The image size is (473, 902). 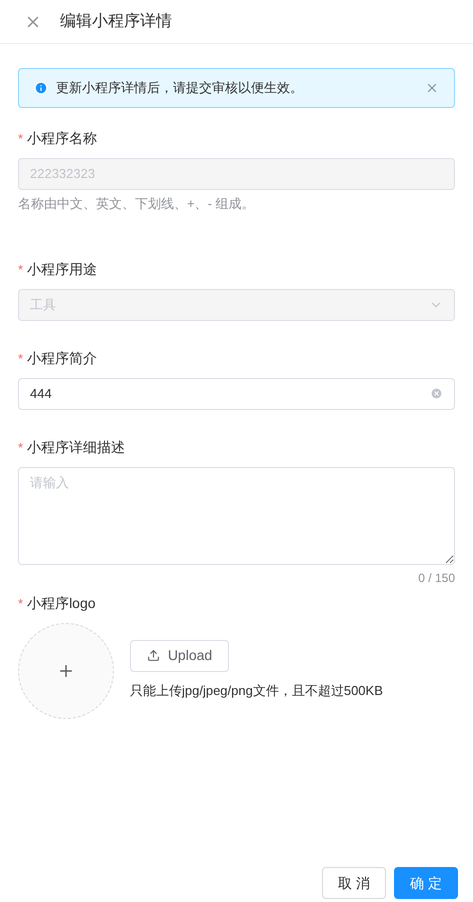 I want to click on upload-icon, so click(x=153, y=655).